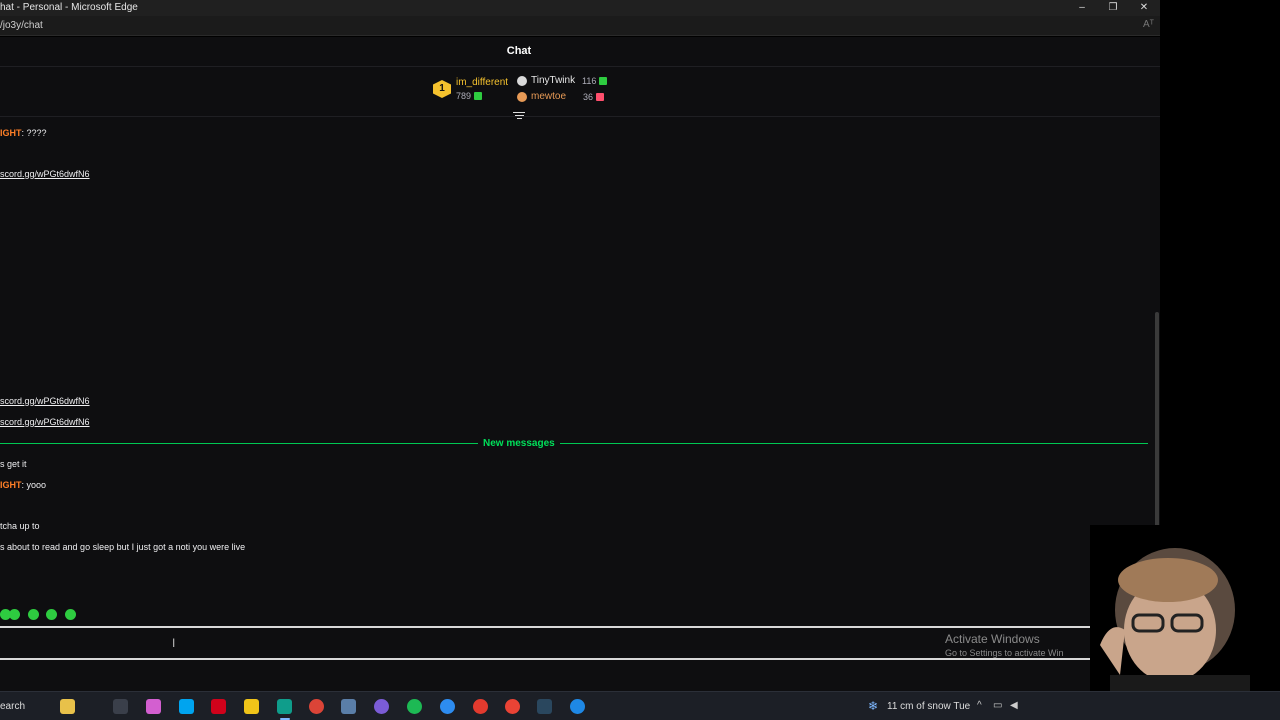 This screenshot has height=720, width=1280. I want to click on leaderboard-first-points: 789, so click(469, 96).